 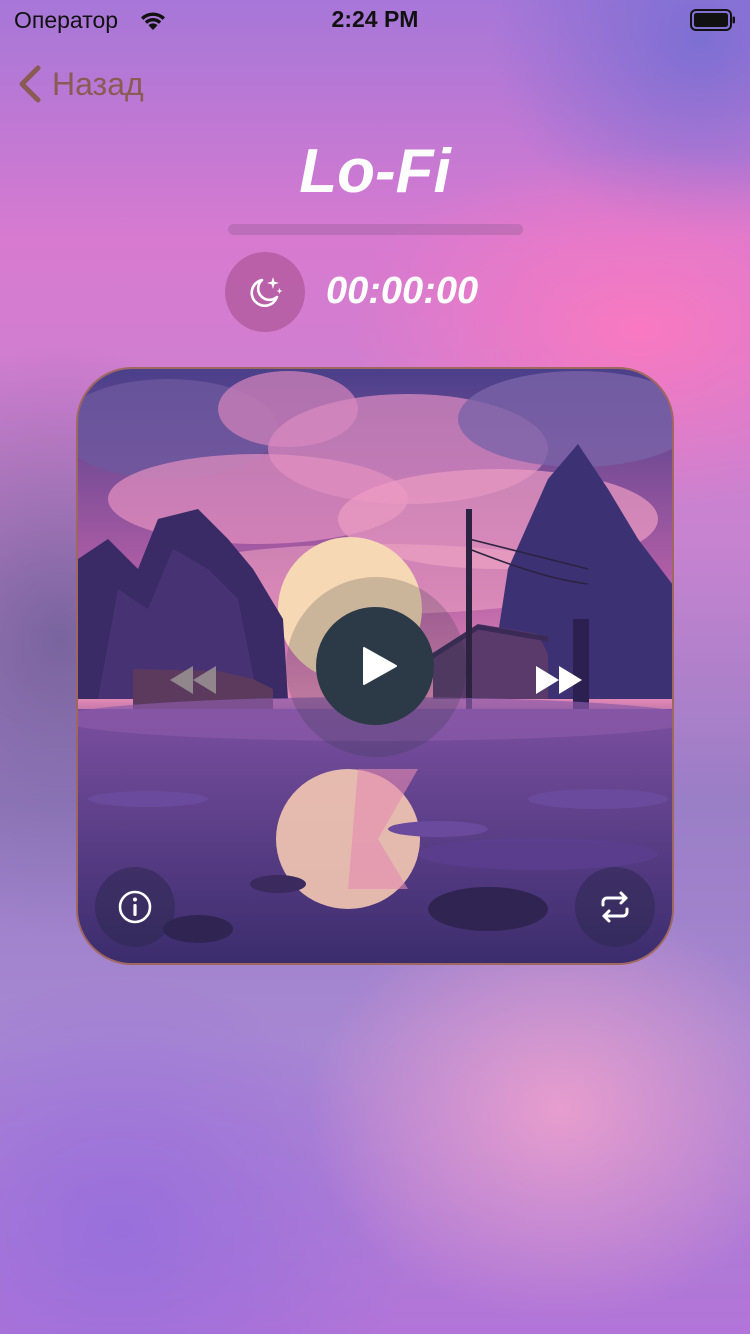 I want to click on info-button, so click(x=135, y=907).